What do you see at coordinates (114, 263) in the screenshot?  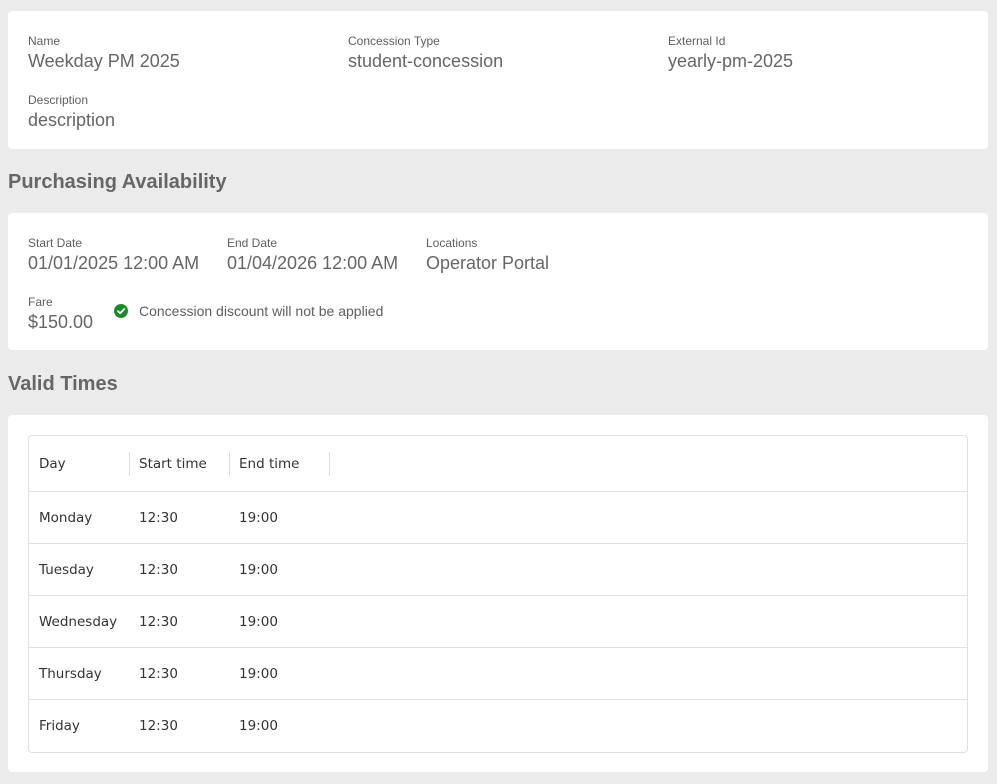 I see `start-date-value: 01/01/2025 12:00 AM` at bounding box center [114, 263].